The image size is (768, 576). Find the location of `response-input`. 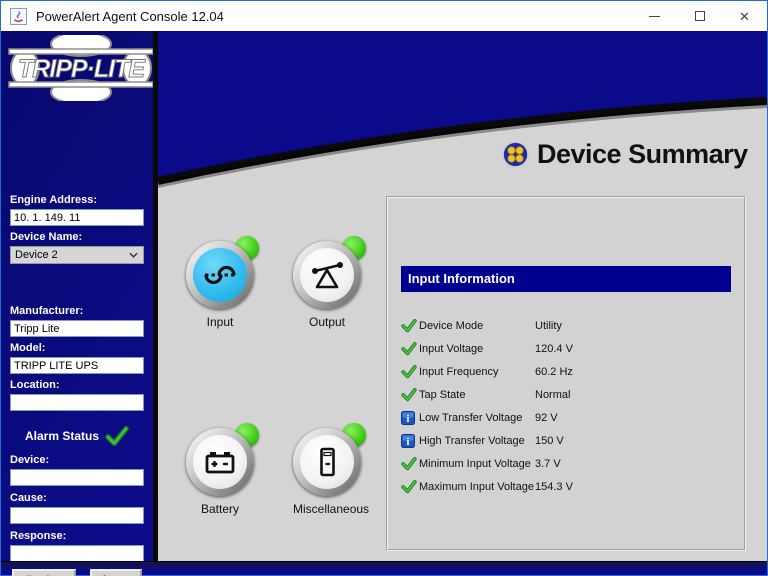

response-input is located at coordinates (77, 553).